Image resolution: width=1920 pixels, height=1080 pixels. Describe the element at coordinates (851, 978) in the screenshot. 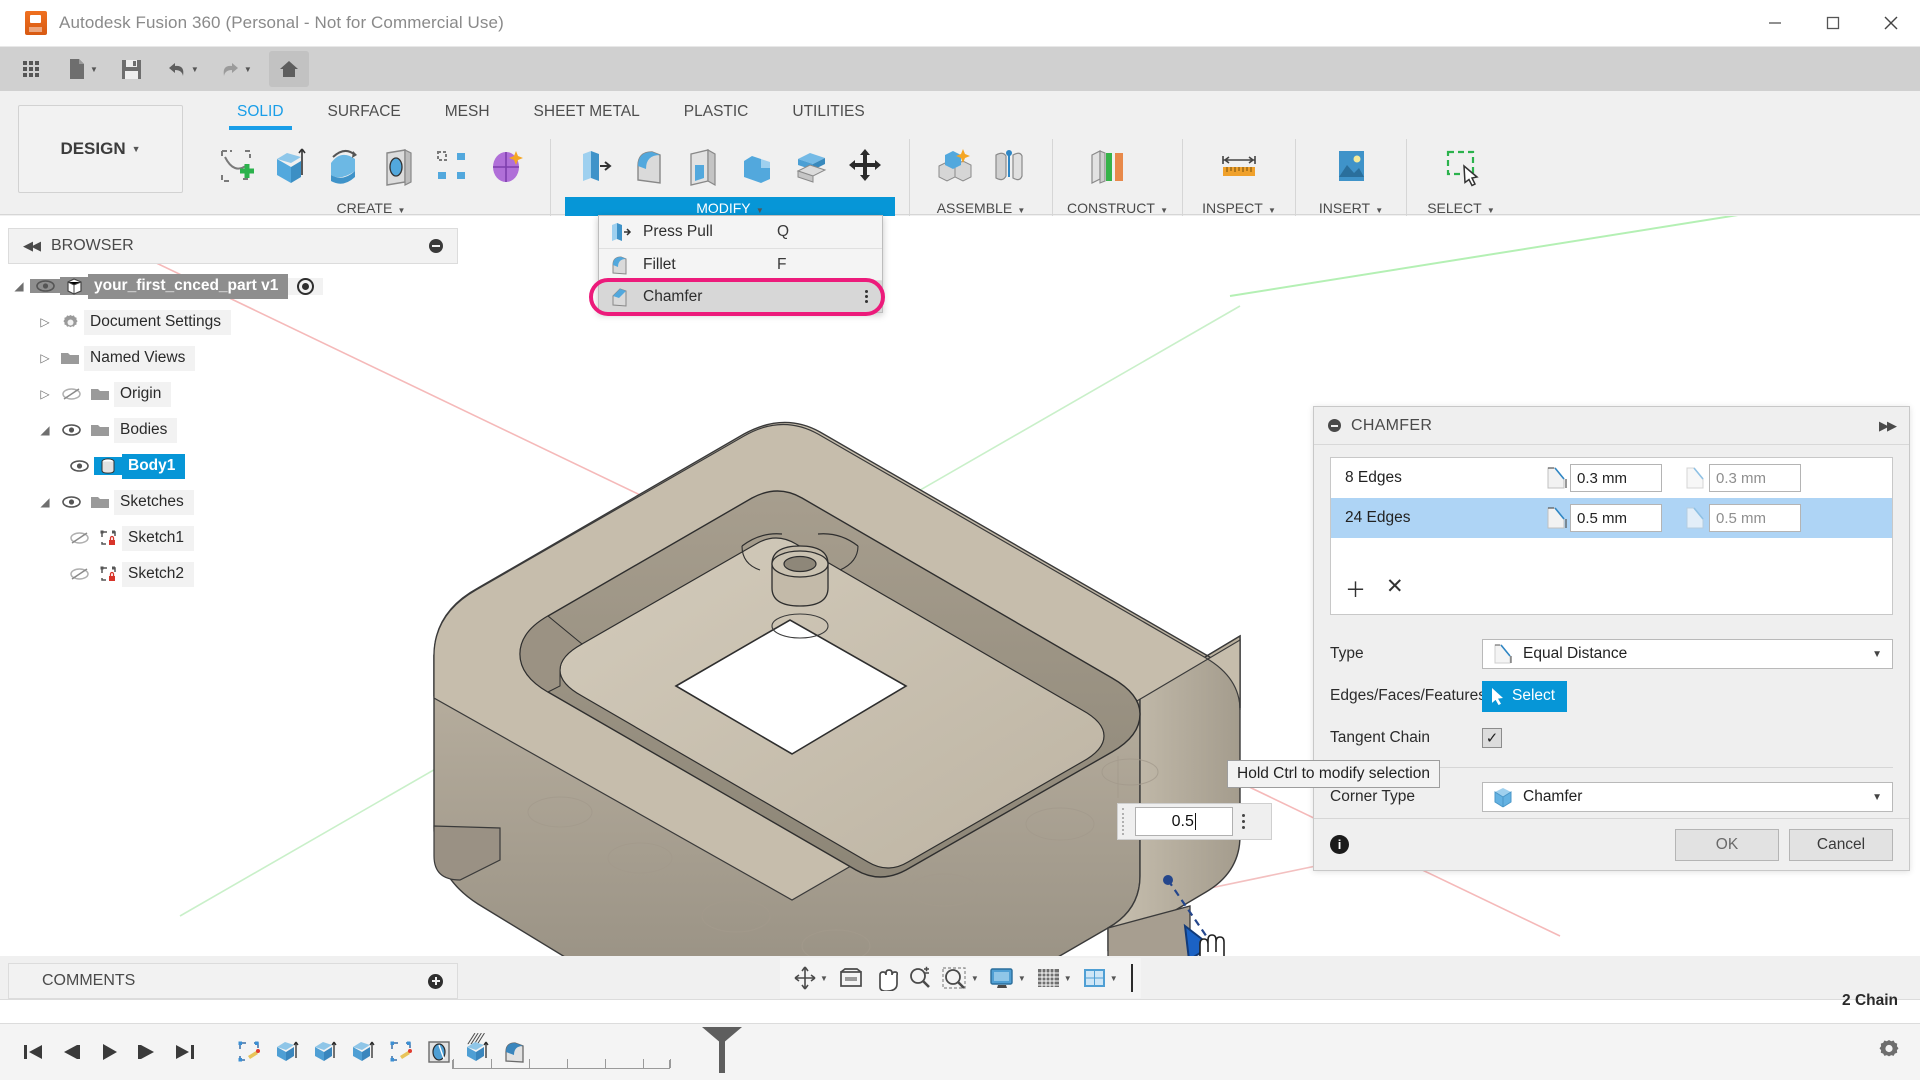

I see `look-at-icon` at that location.